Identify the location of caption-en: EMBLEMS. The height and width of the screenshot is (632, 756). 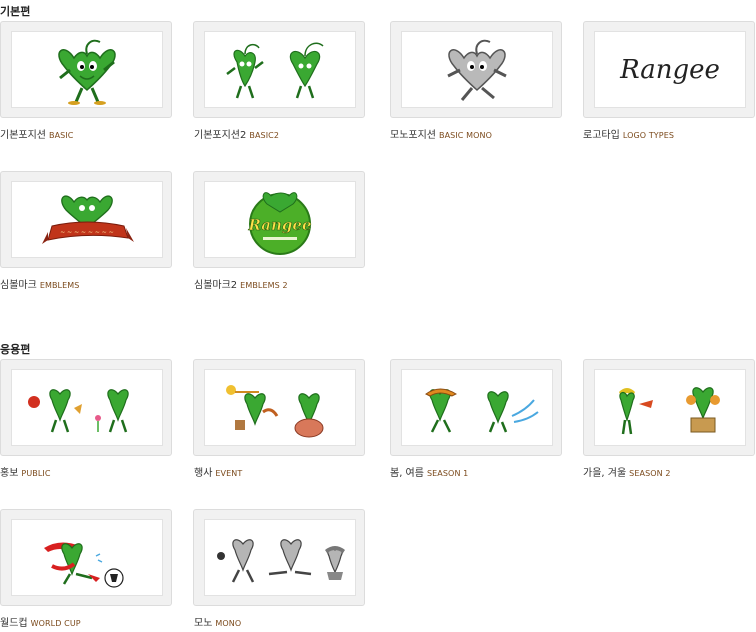
(59, 285).